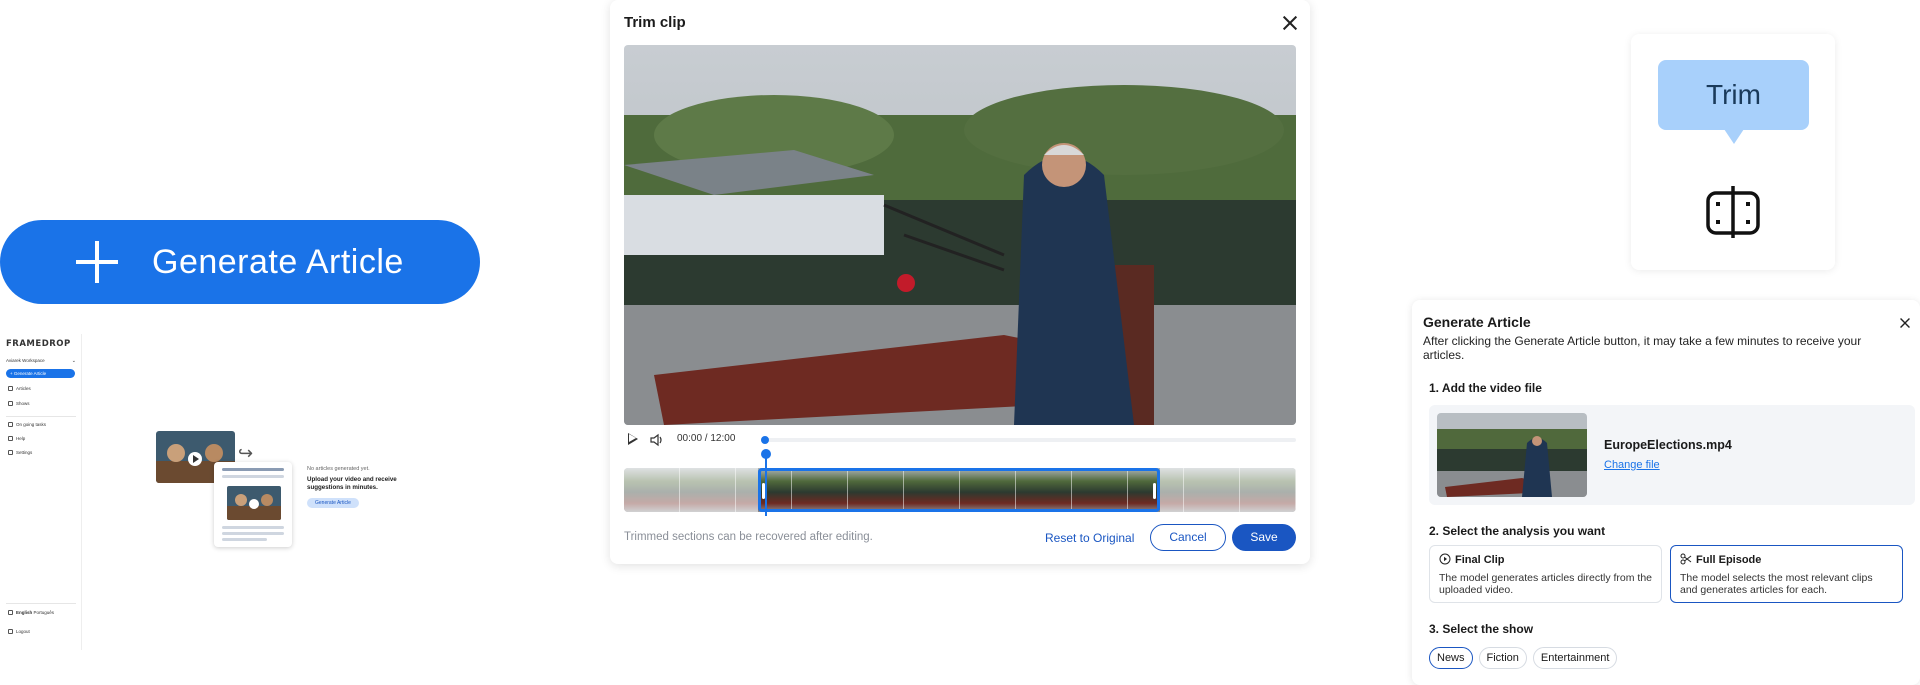 This screenshot has height=685, width=1920. I want to click on panel-title: Generate Article, so click(1477, 322).